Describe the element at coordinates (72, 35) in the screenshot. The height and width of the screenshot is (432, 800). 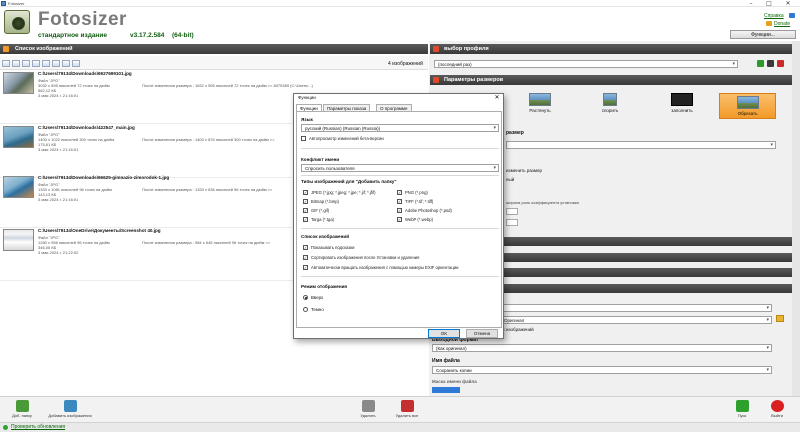
I see `edition-label: стандартное издание` at that location.